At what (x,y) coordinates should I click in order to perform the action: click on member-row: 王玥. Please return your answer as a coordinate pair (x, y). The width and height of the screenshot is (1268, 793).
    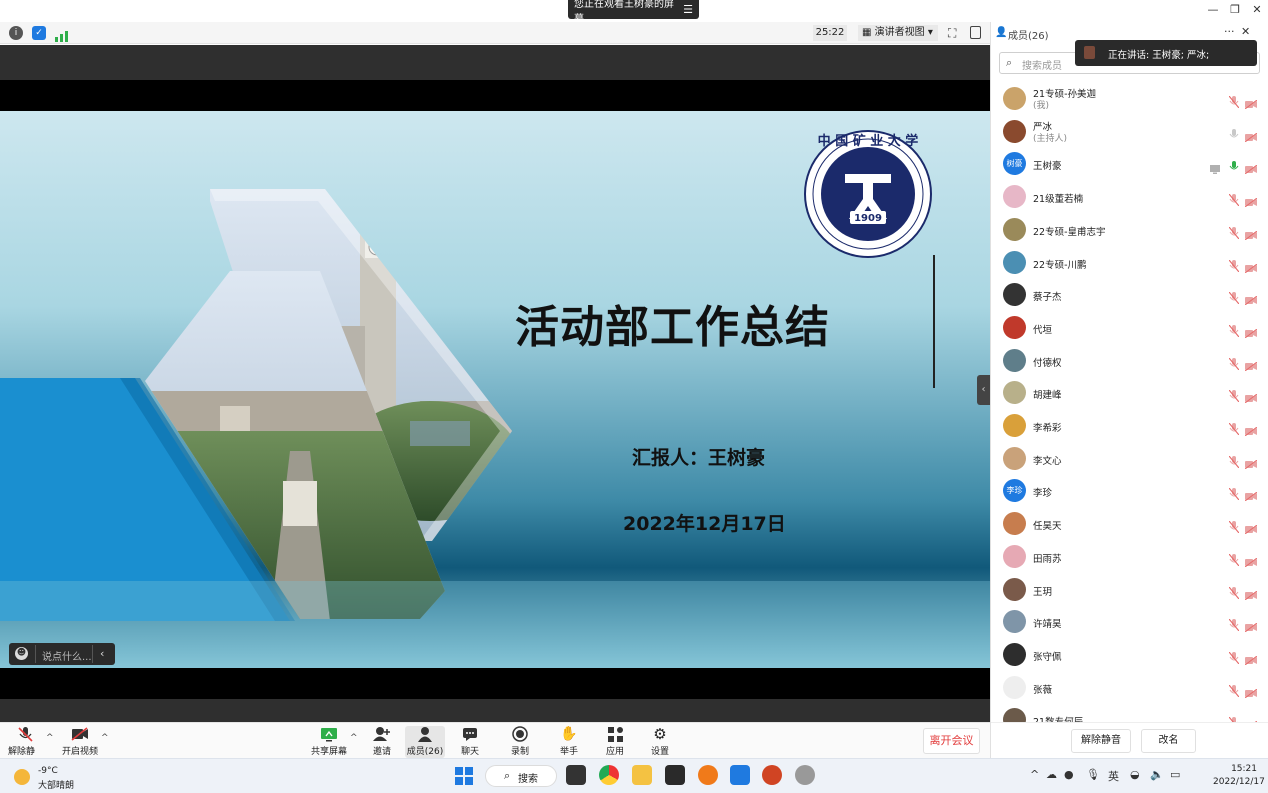
    Looking at the image, I should click on (1129, 589).